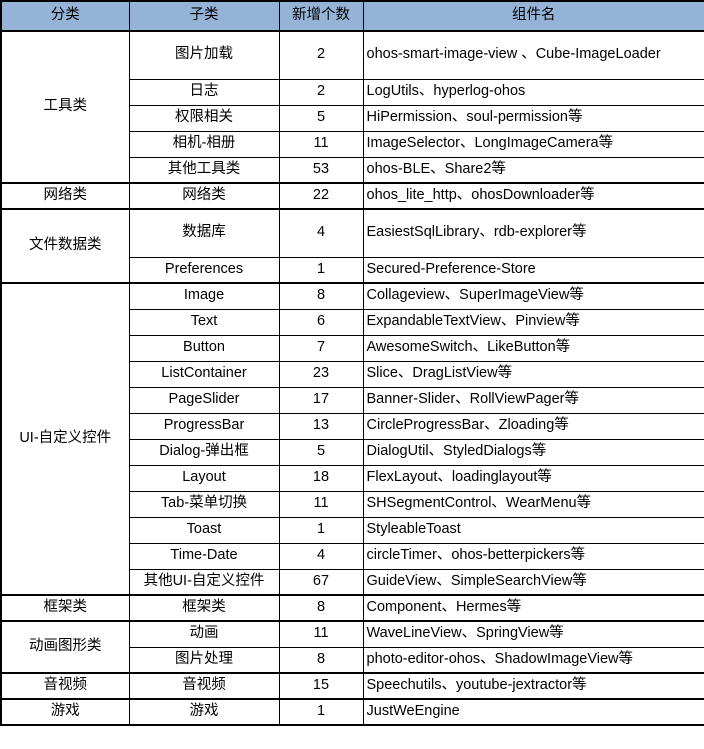 This screenshot has width=704, height=749. What do you see at coordinates (321, 170) in the screenshot?
I see `cell-new-count: 53` at bounding box center [321, 170].